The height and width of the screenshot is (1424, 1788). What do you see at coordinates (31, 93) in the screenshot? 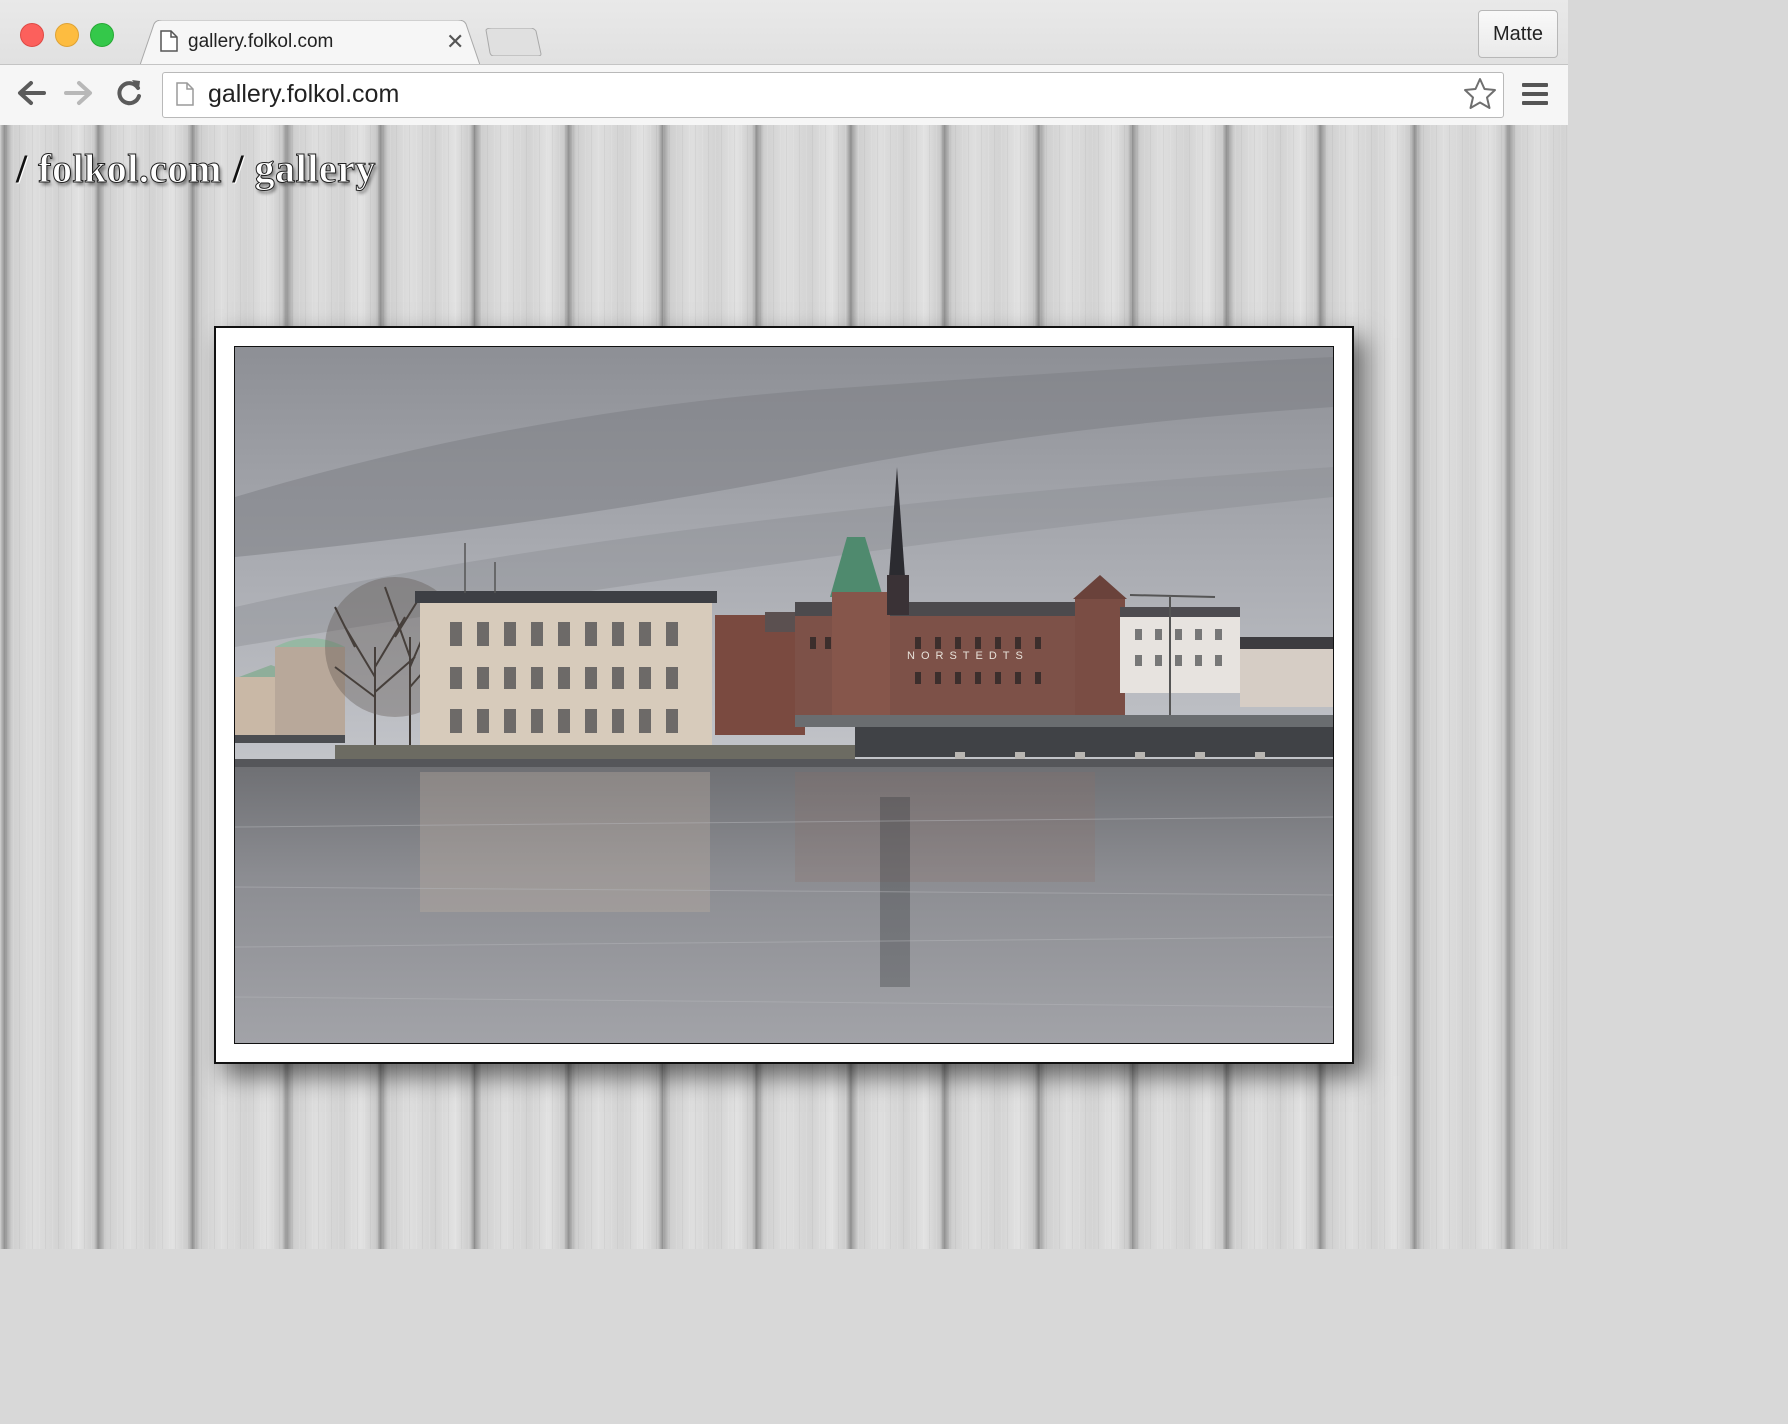
I see `arrow-left-icon` at bounding box center [31, 93].